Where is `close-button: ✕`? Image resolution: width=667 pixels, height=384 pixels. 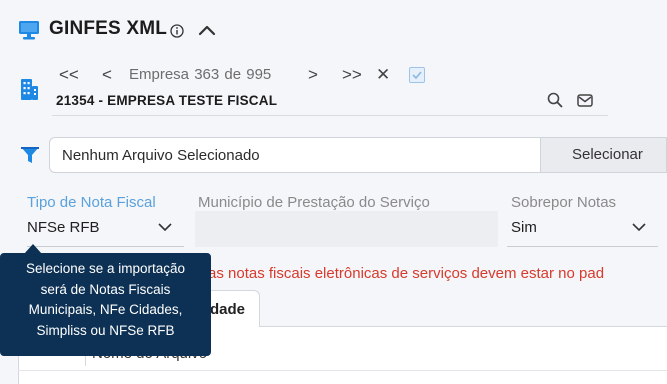 close-button: ✕ is located at coordinates (383, 75).